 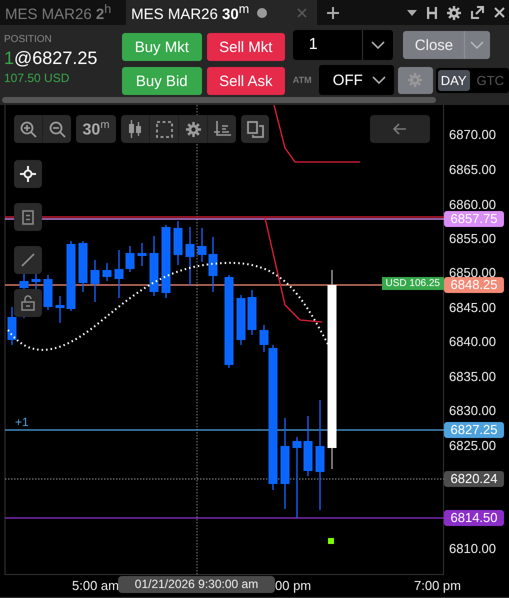 I want to click on chart-tab: MES MAR26 2$^{h}$, so click(x=58, y=12).